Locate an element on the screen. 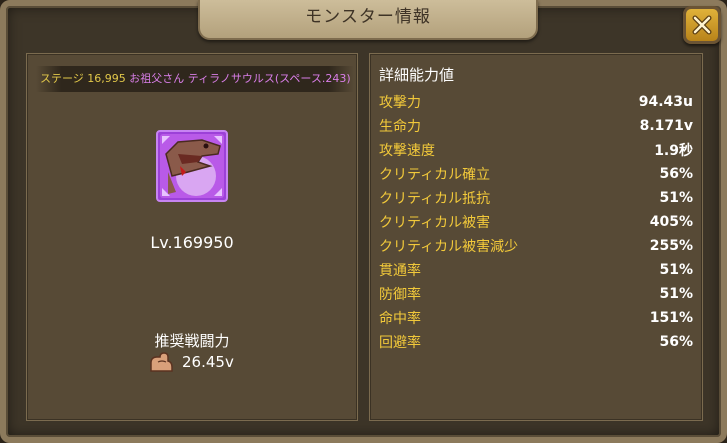  stat-label: クリティカル抵抗 is located at coordinates (435, 199).